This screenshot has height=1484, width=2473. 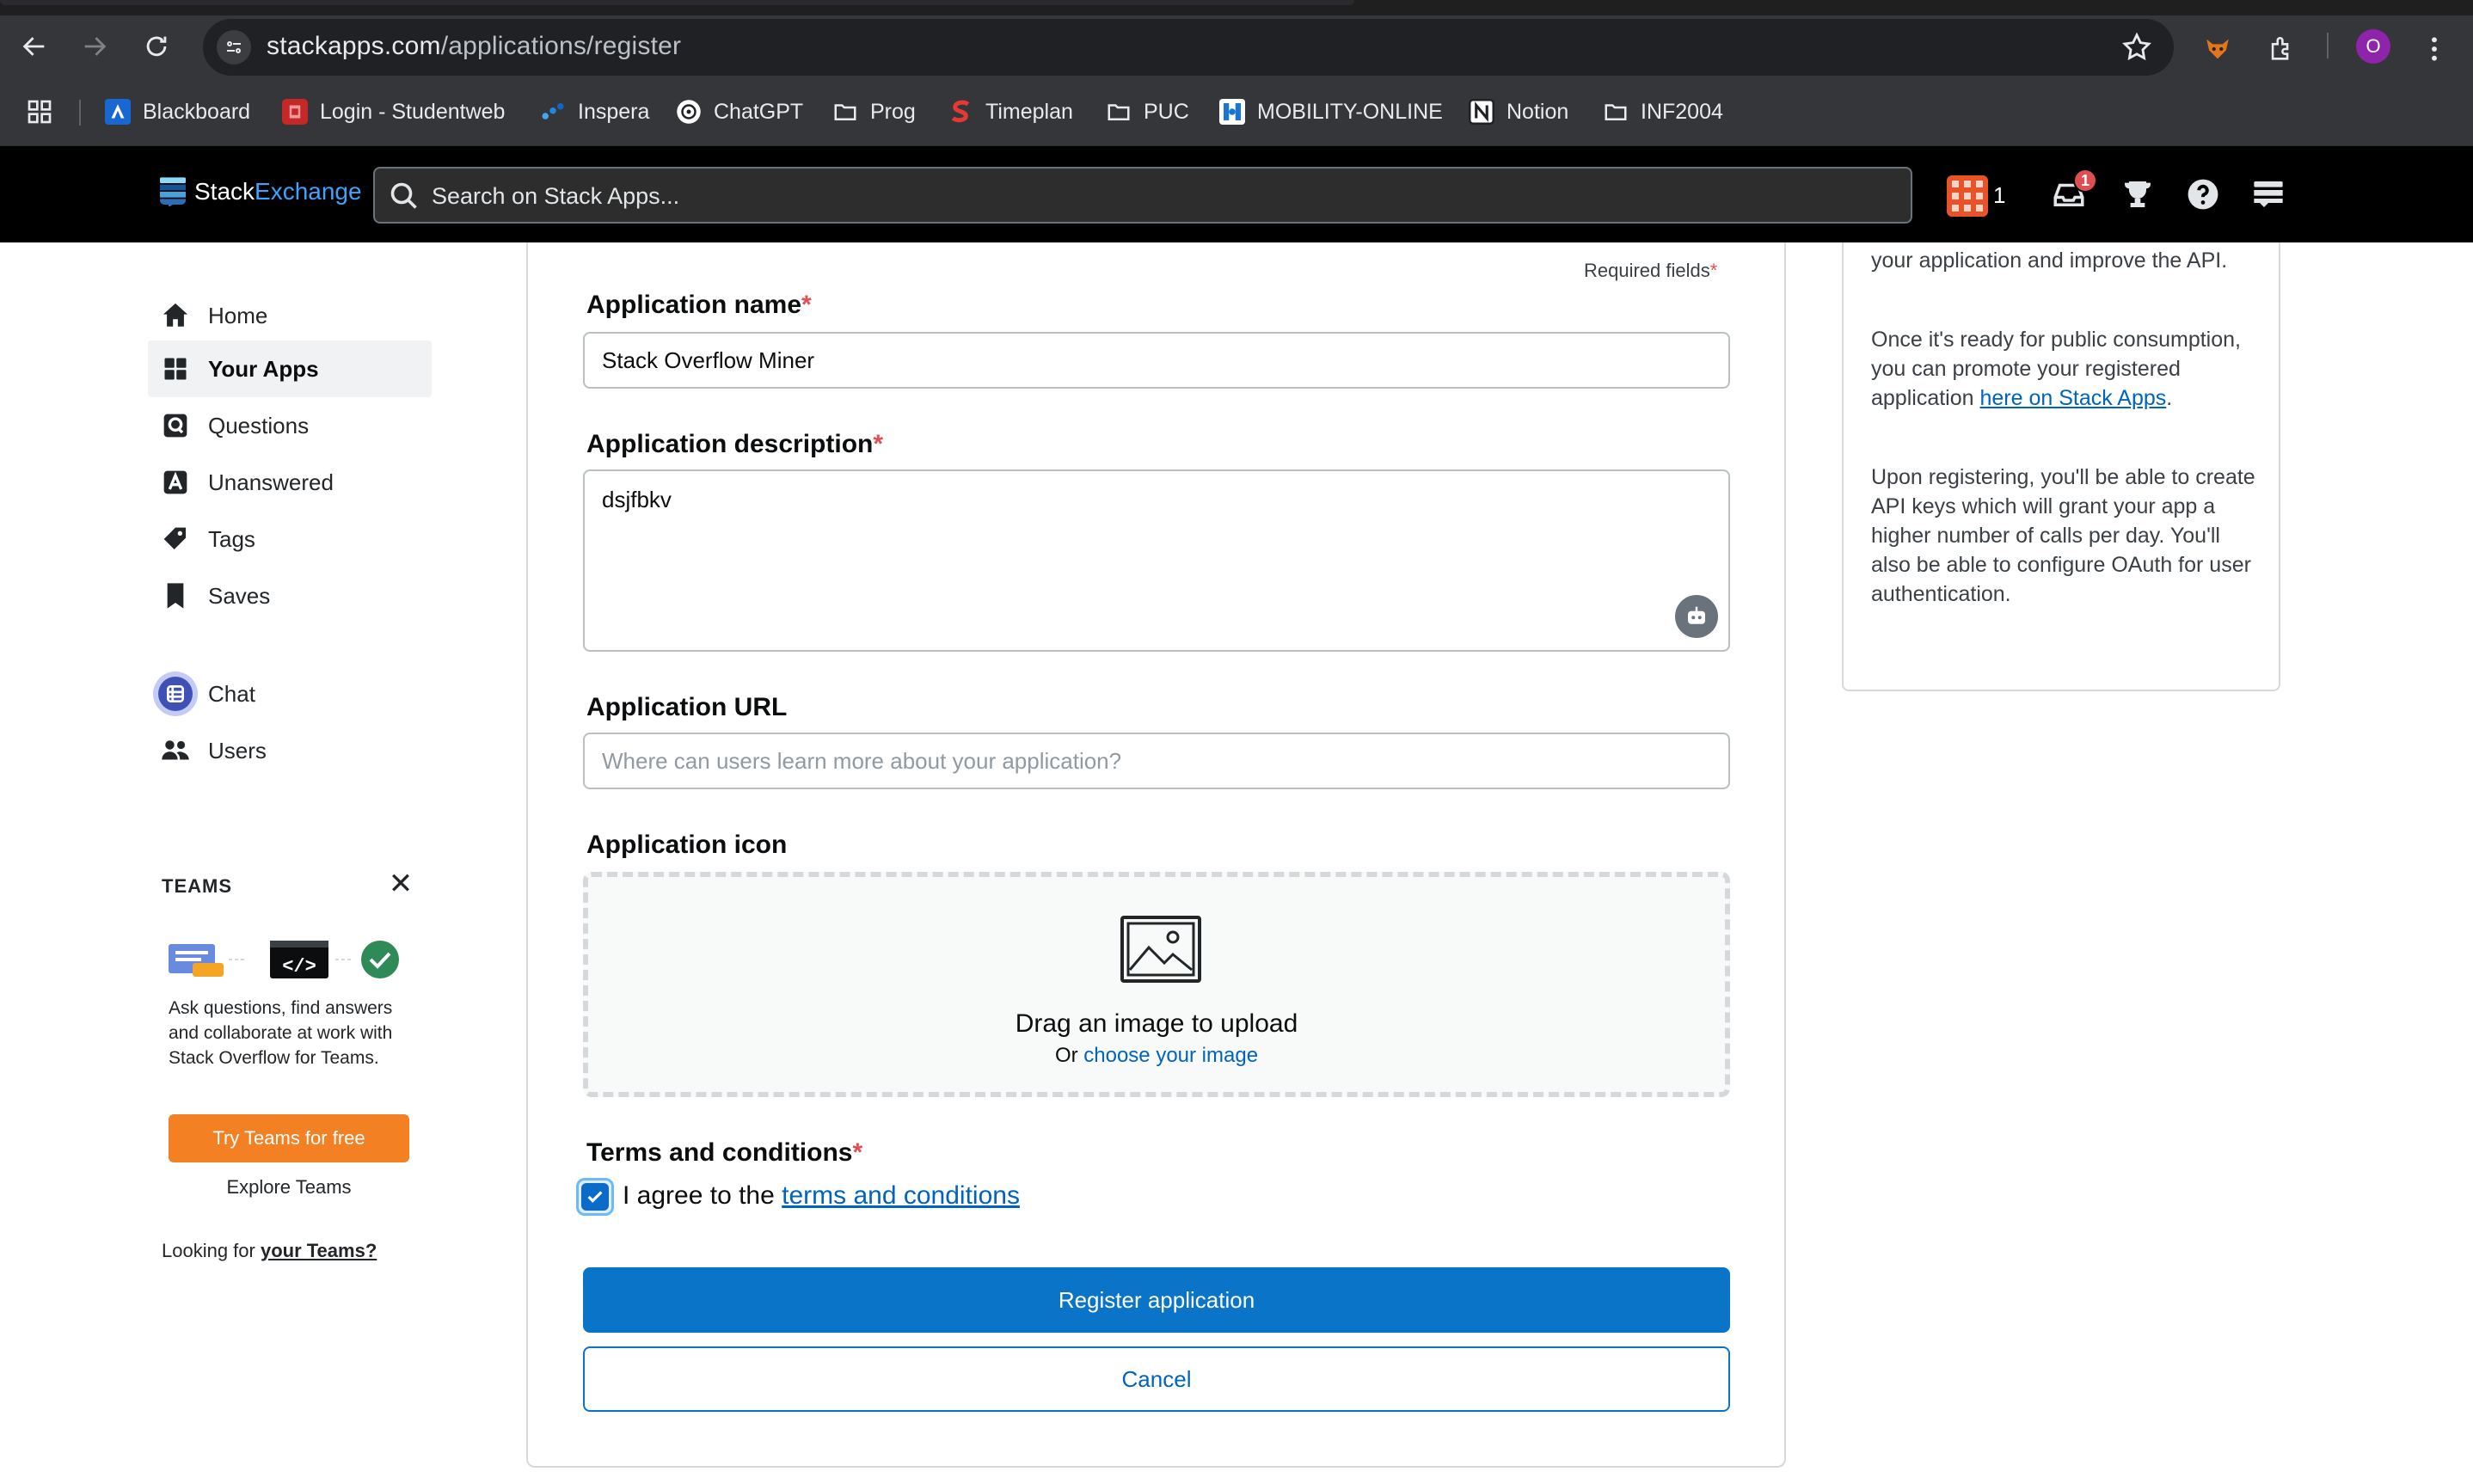 I want to click on sidebar-item-users: Users, so click(x=290, y=750).